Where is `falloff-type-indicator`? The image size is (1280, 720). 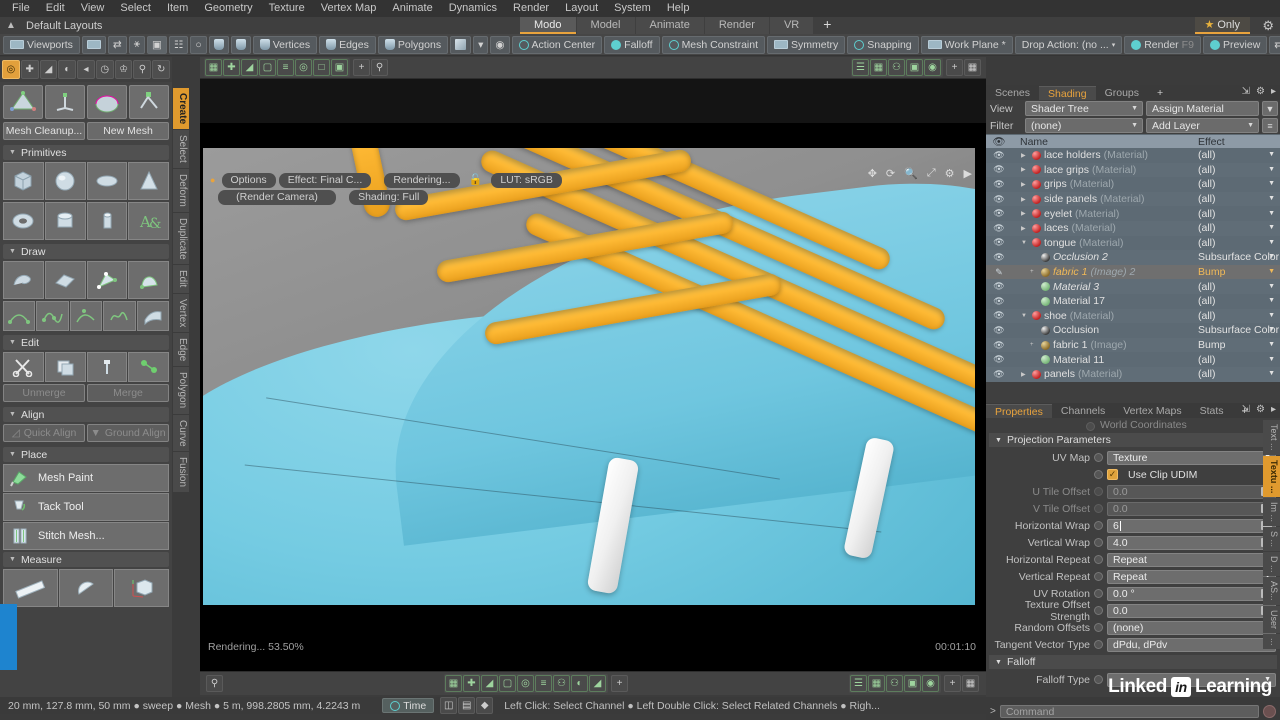 falloff-type-indicator is located at coordinates (1098, 679).